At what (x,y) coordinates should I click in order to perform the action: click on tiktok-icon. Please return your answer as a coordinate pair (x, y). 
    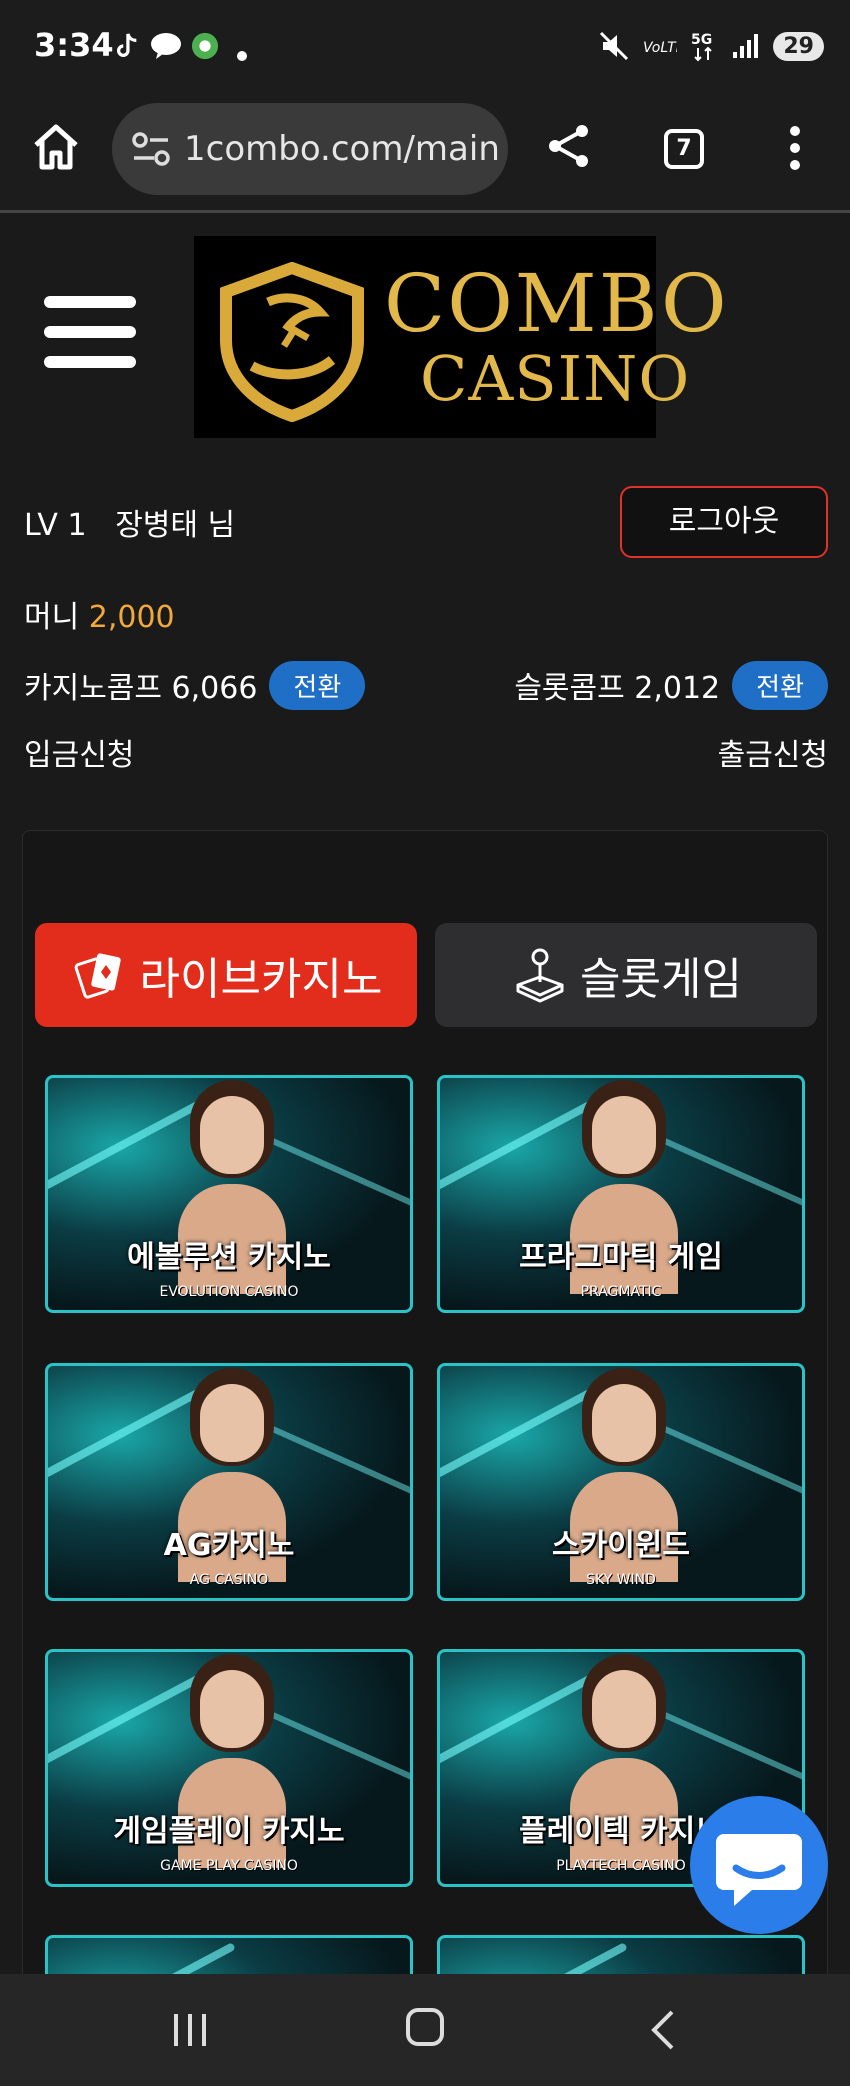
    Looking at the image, I should click on (127, 45).